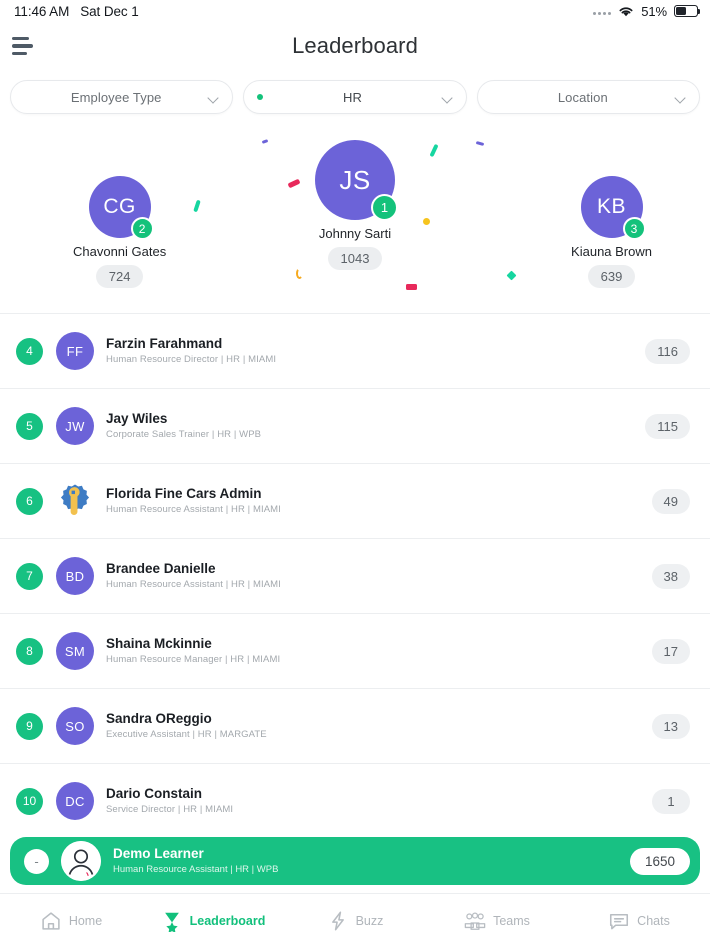  I want to click on score-badge: 49, so click(670, 501).